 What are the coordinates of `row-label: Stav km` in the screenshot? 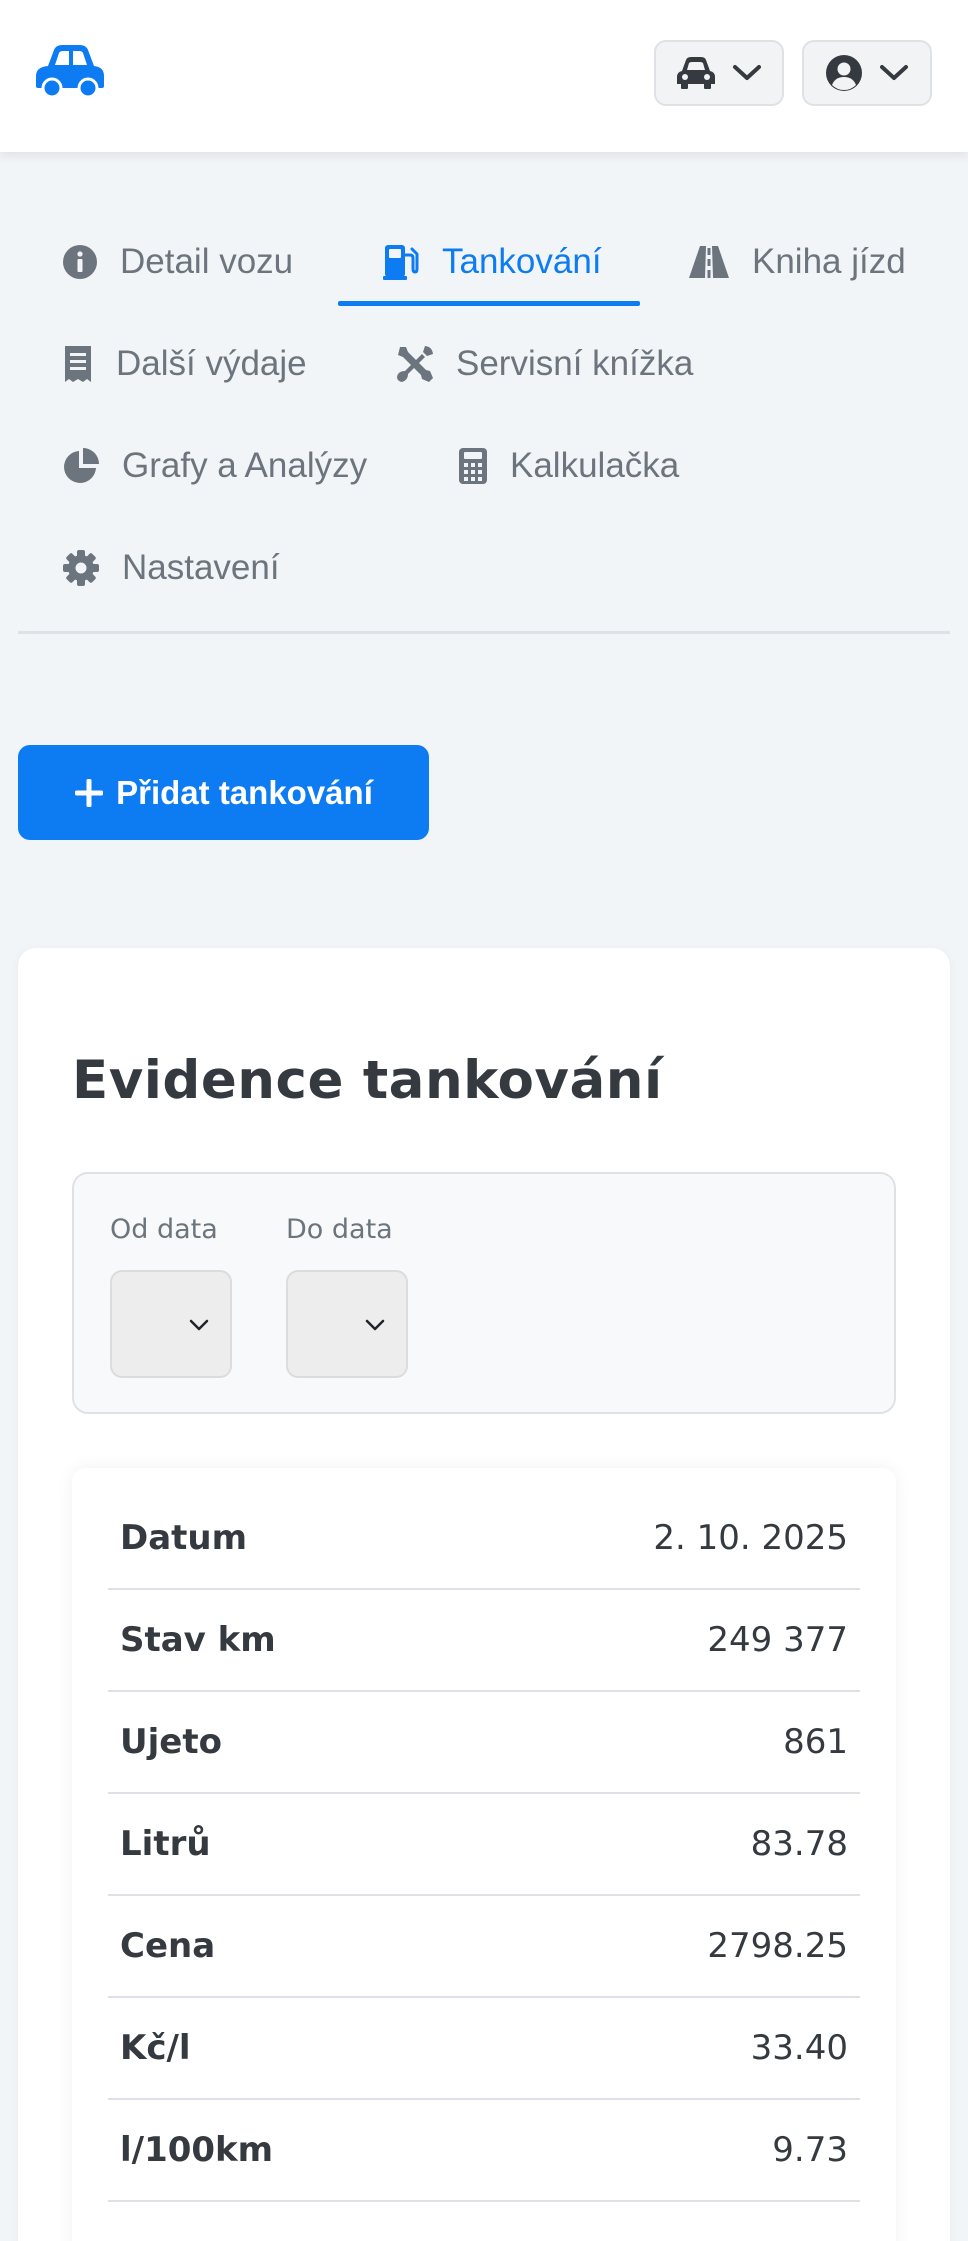 It's located at (198, 1640).